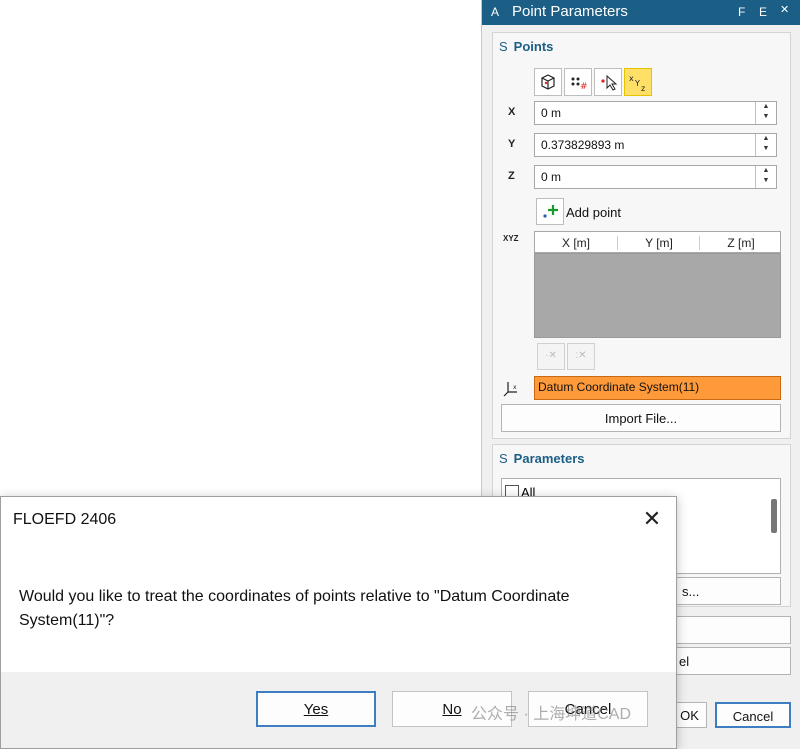 This screenshot has height=749, width=800. Describe the element at coordinates (753, 715) in the screenshot. I see `panel-cancel-button: Cancel` at that location.